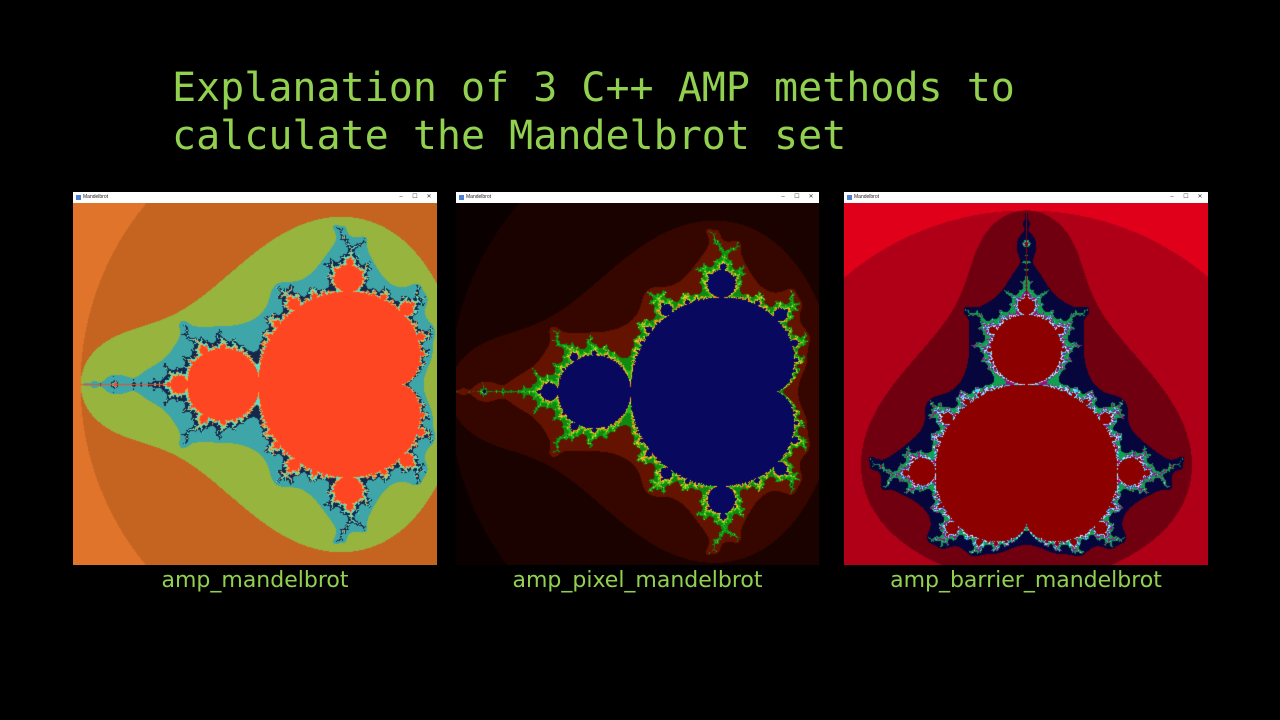 This screenshot has width=1280, height=720. I want to click on caption-amp-pixel-mandelbrot: amp_pixel_mandelbrot, so click(637, 580).